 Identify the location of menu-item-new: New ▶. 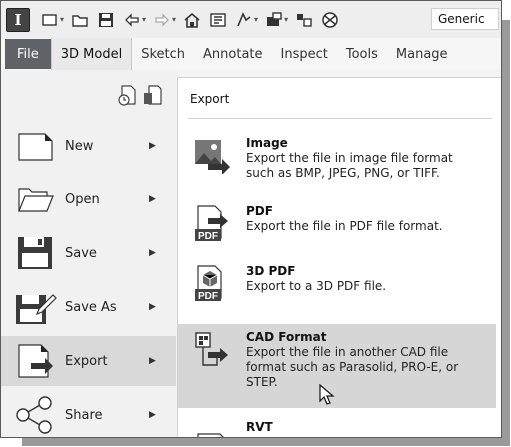
(93, 146).